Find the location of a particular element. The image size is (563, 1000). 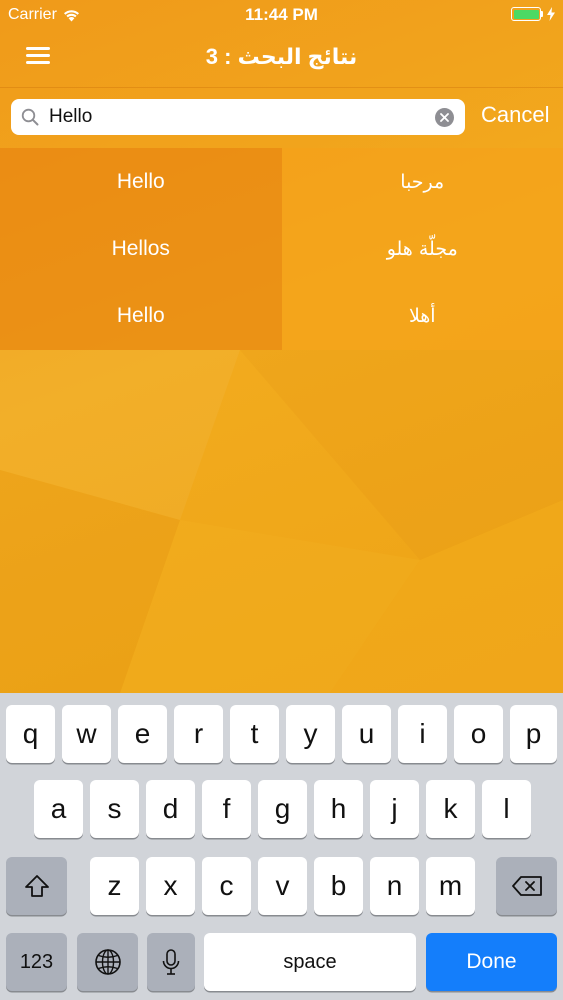

numbers-key: 123 is located at coordinates (36, 962).